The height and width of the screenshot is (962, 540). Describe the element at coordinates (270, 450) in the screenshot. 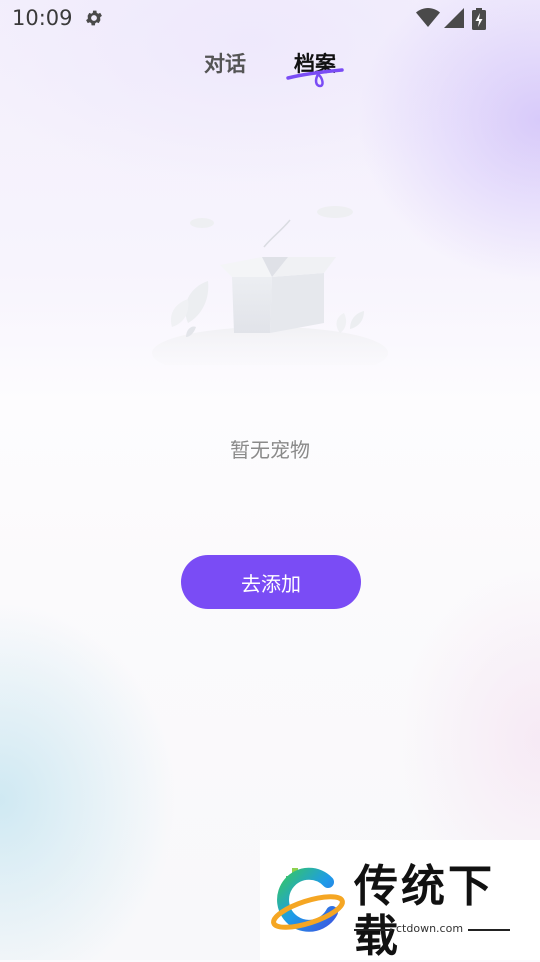

I see `empty-message: 暂无宠物` at that location.